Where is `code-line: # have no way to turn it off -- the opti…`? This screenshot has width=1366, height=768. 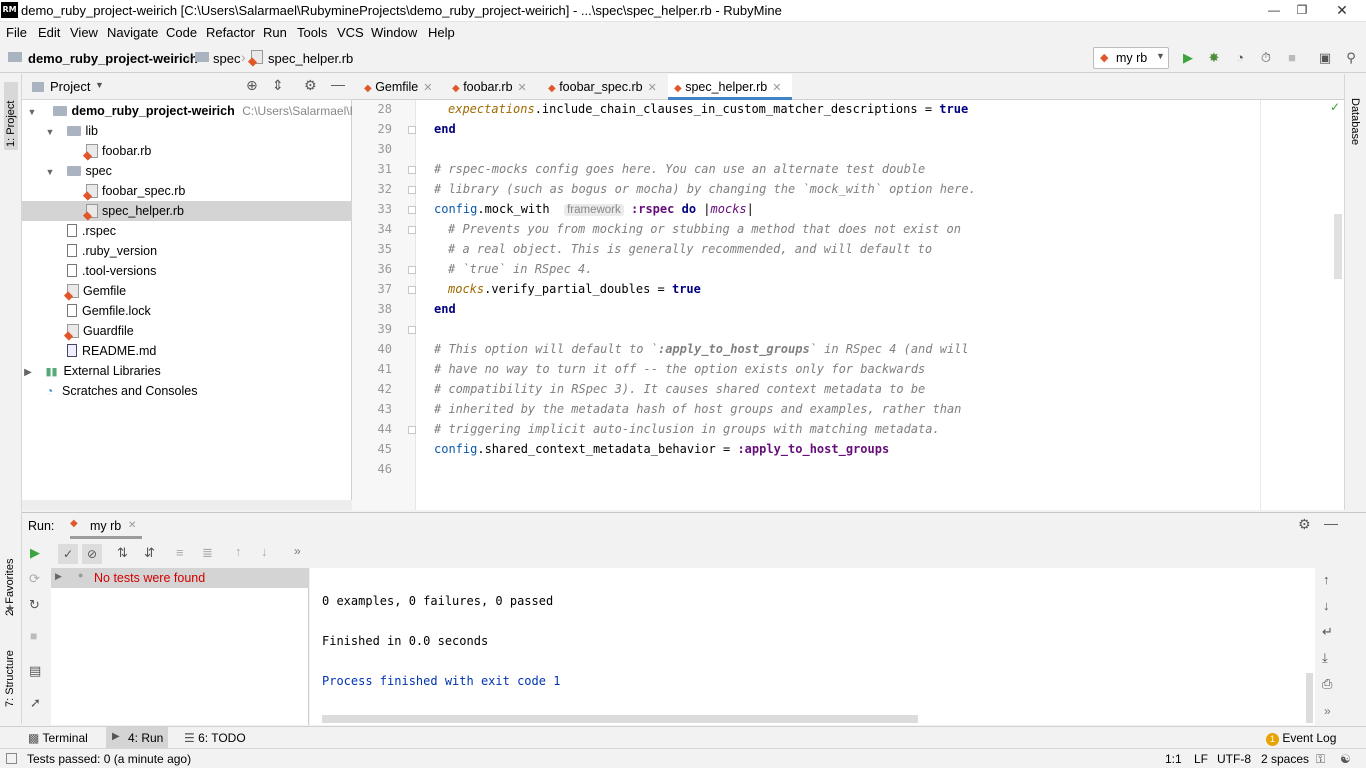
code-line: # have no way to turn it off -- the opti… is located at coordinates (679, 369).